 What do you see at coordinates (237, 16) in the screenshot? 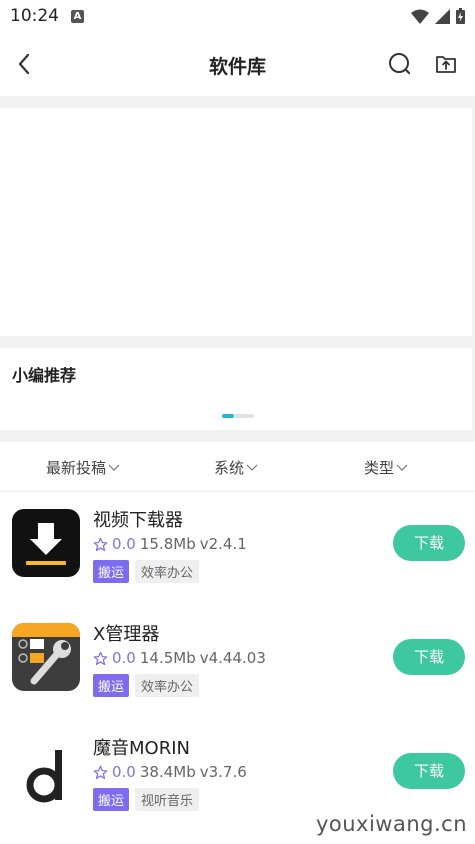
I see `status-bar: 10:24 A` at bounding box center [237, 16].